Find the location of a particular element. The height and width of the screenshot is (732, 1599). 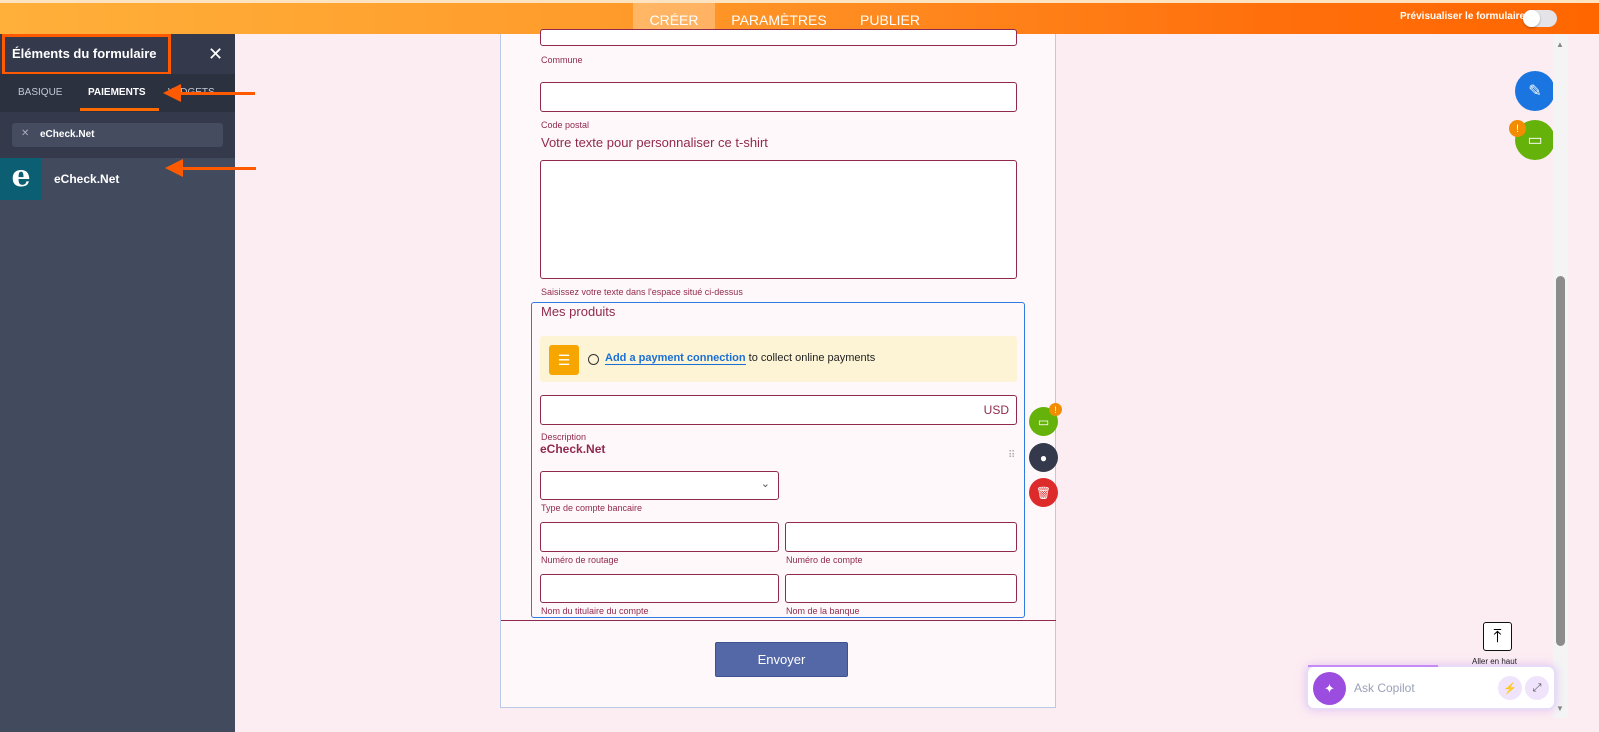

bank-name-field is located at coordinates (901, 588).